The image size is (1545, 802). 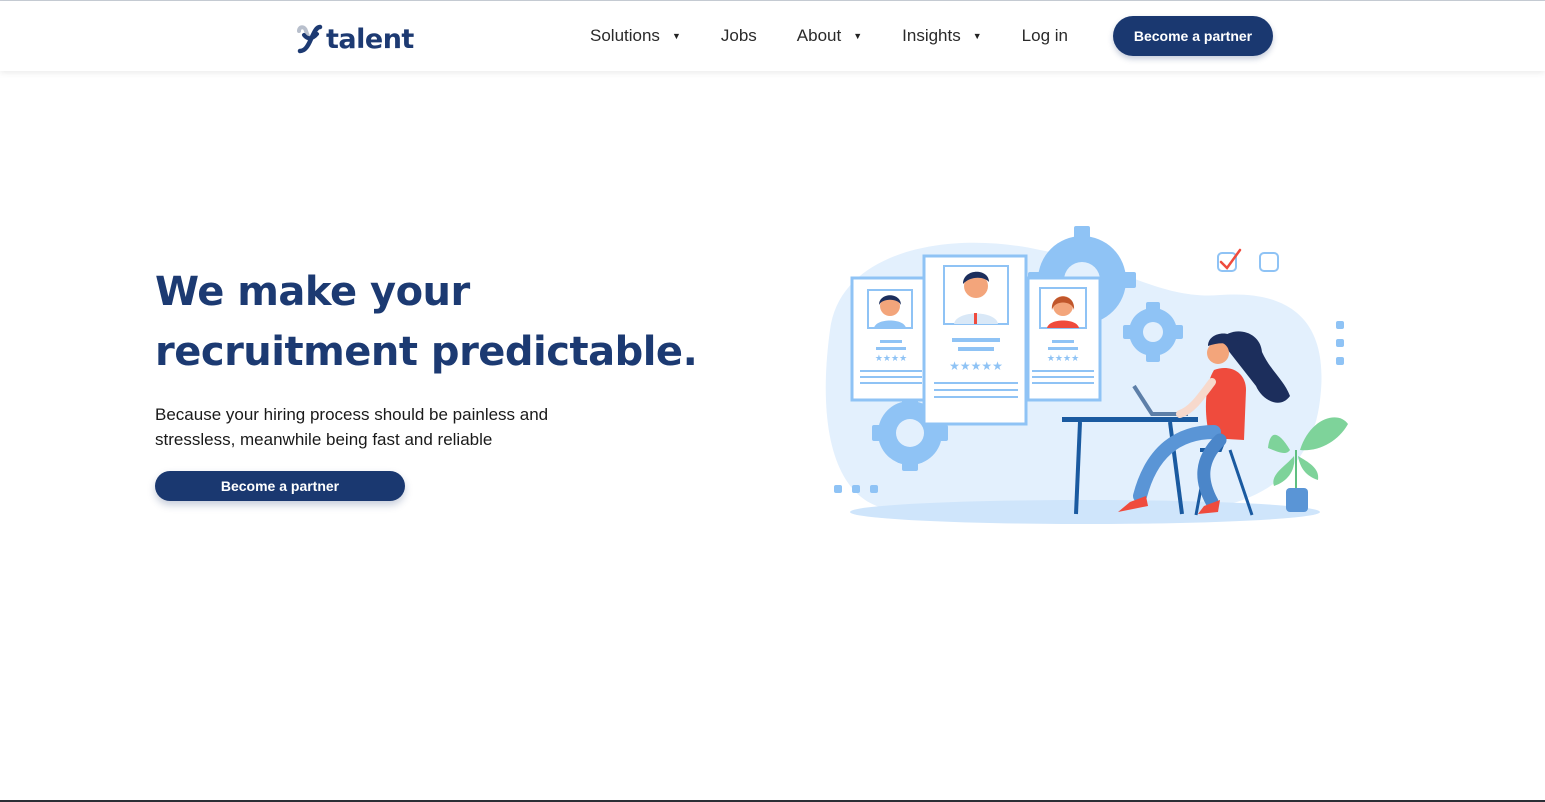 What do you see at coordinates (280, 486) in the screenshot?
I see `become-partner-hero-button: Become a partner` at bounding box center [280, 486].